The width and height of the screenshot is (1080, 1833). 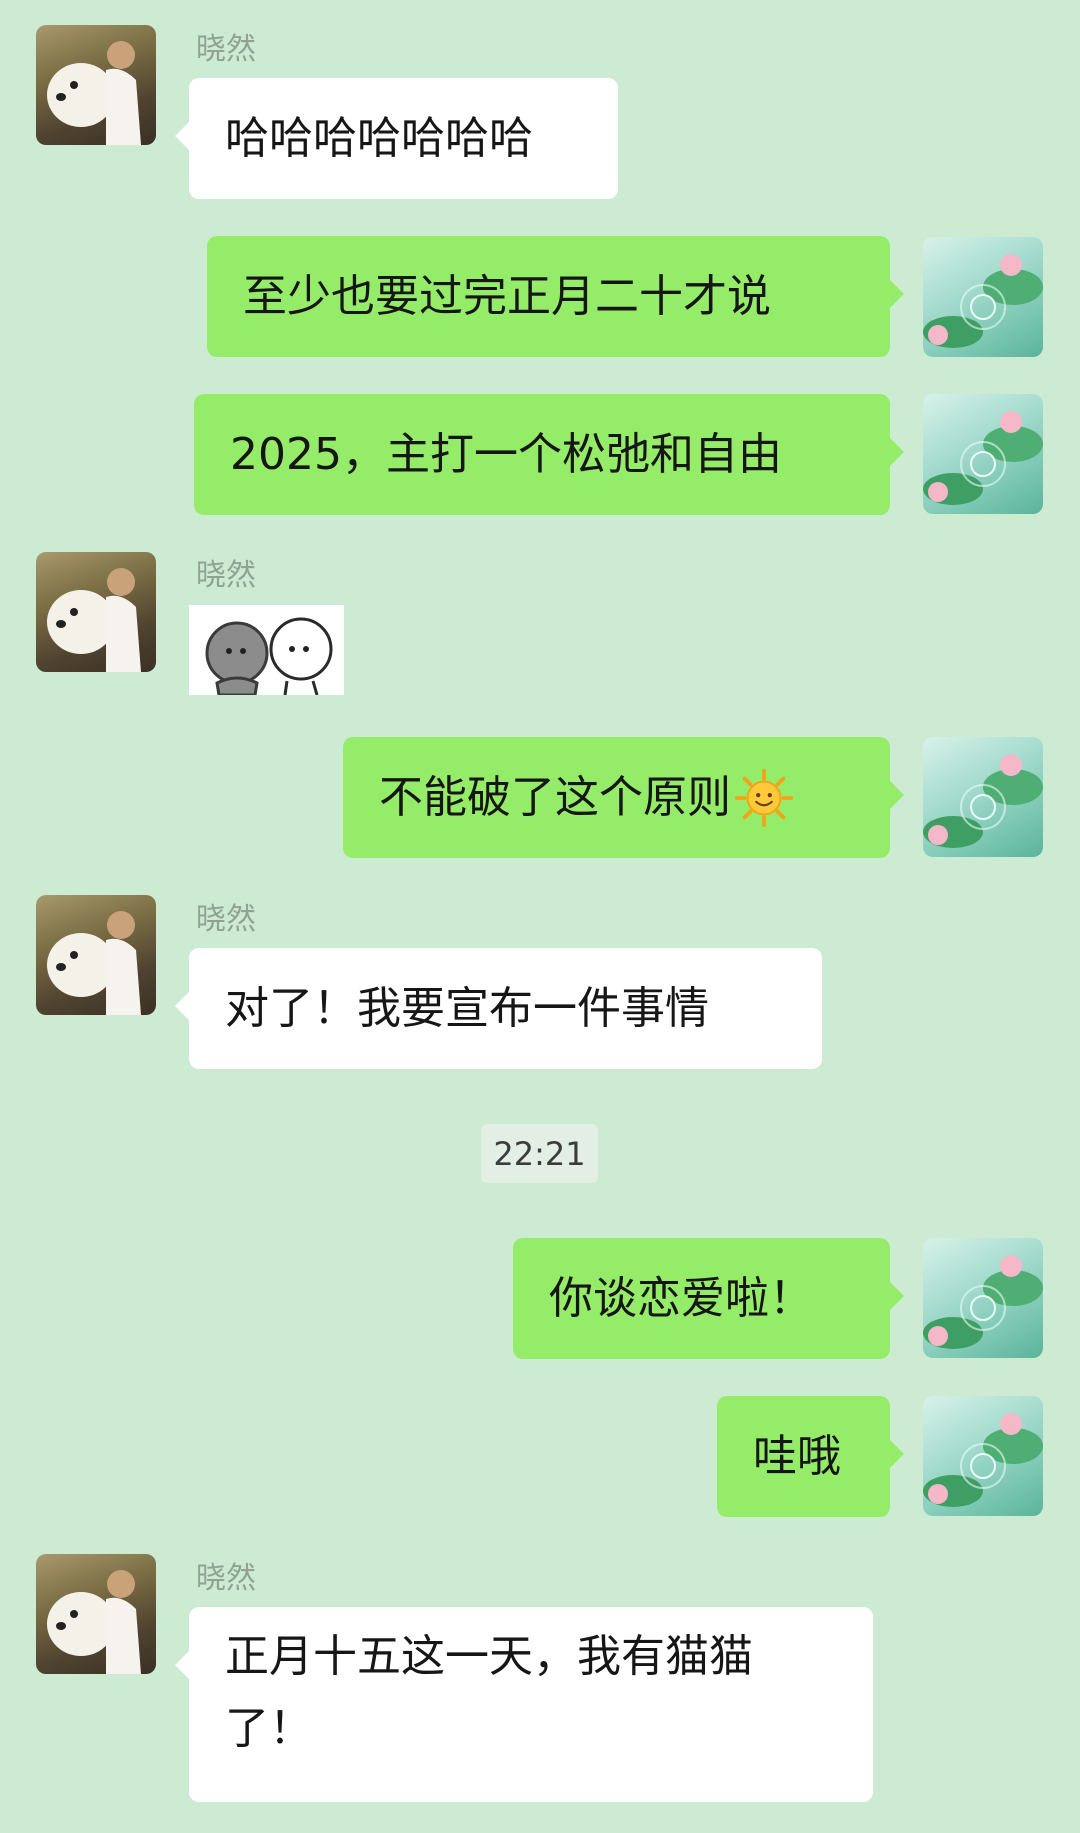 I want to click on outgoing-message-bubble: 哇哦, so click(x=810, y=1456).